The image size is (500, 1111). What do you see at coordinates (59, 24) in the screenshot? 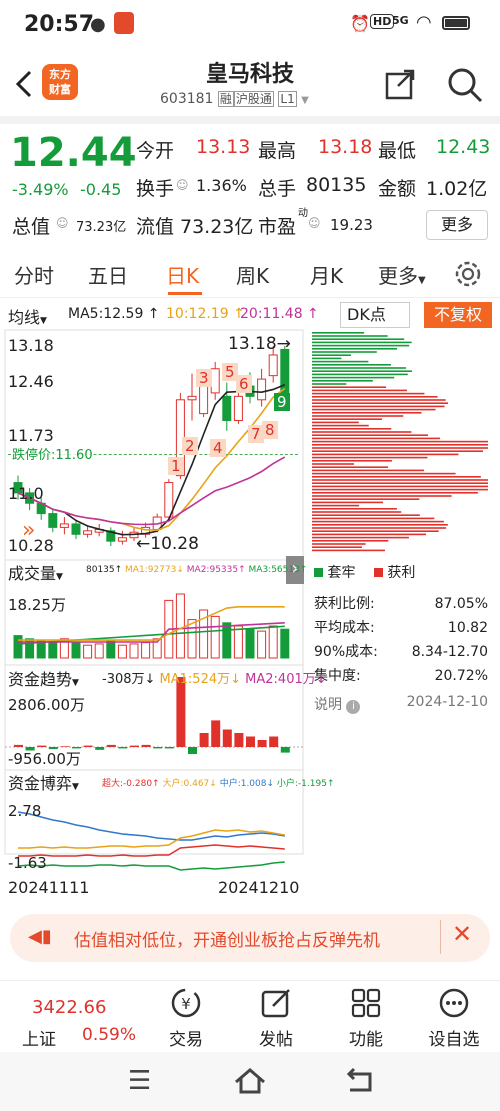
I see `status-time: 20:57` at bounding box center [59, 24].